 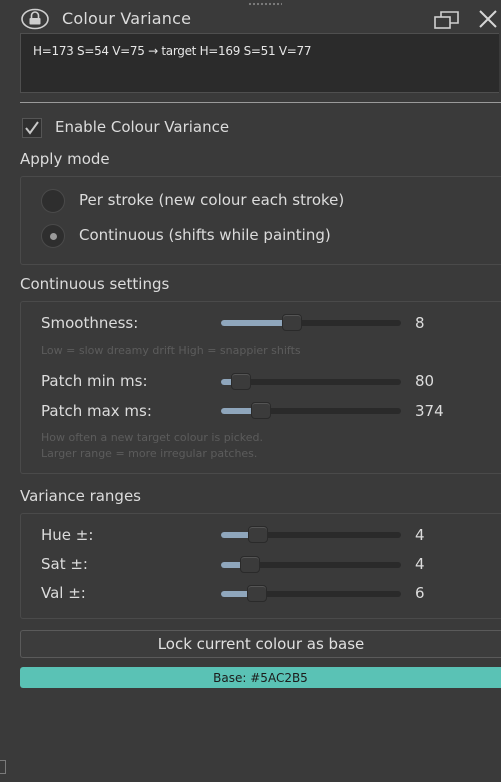 I want to click on smoothness-slider, so click(x=311, y=322).